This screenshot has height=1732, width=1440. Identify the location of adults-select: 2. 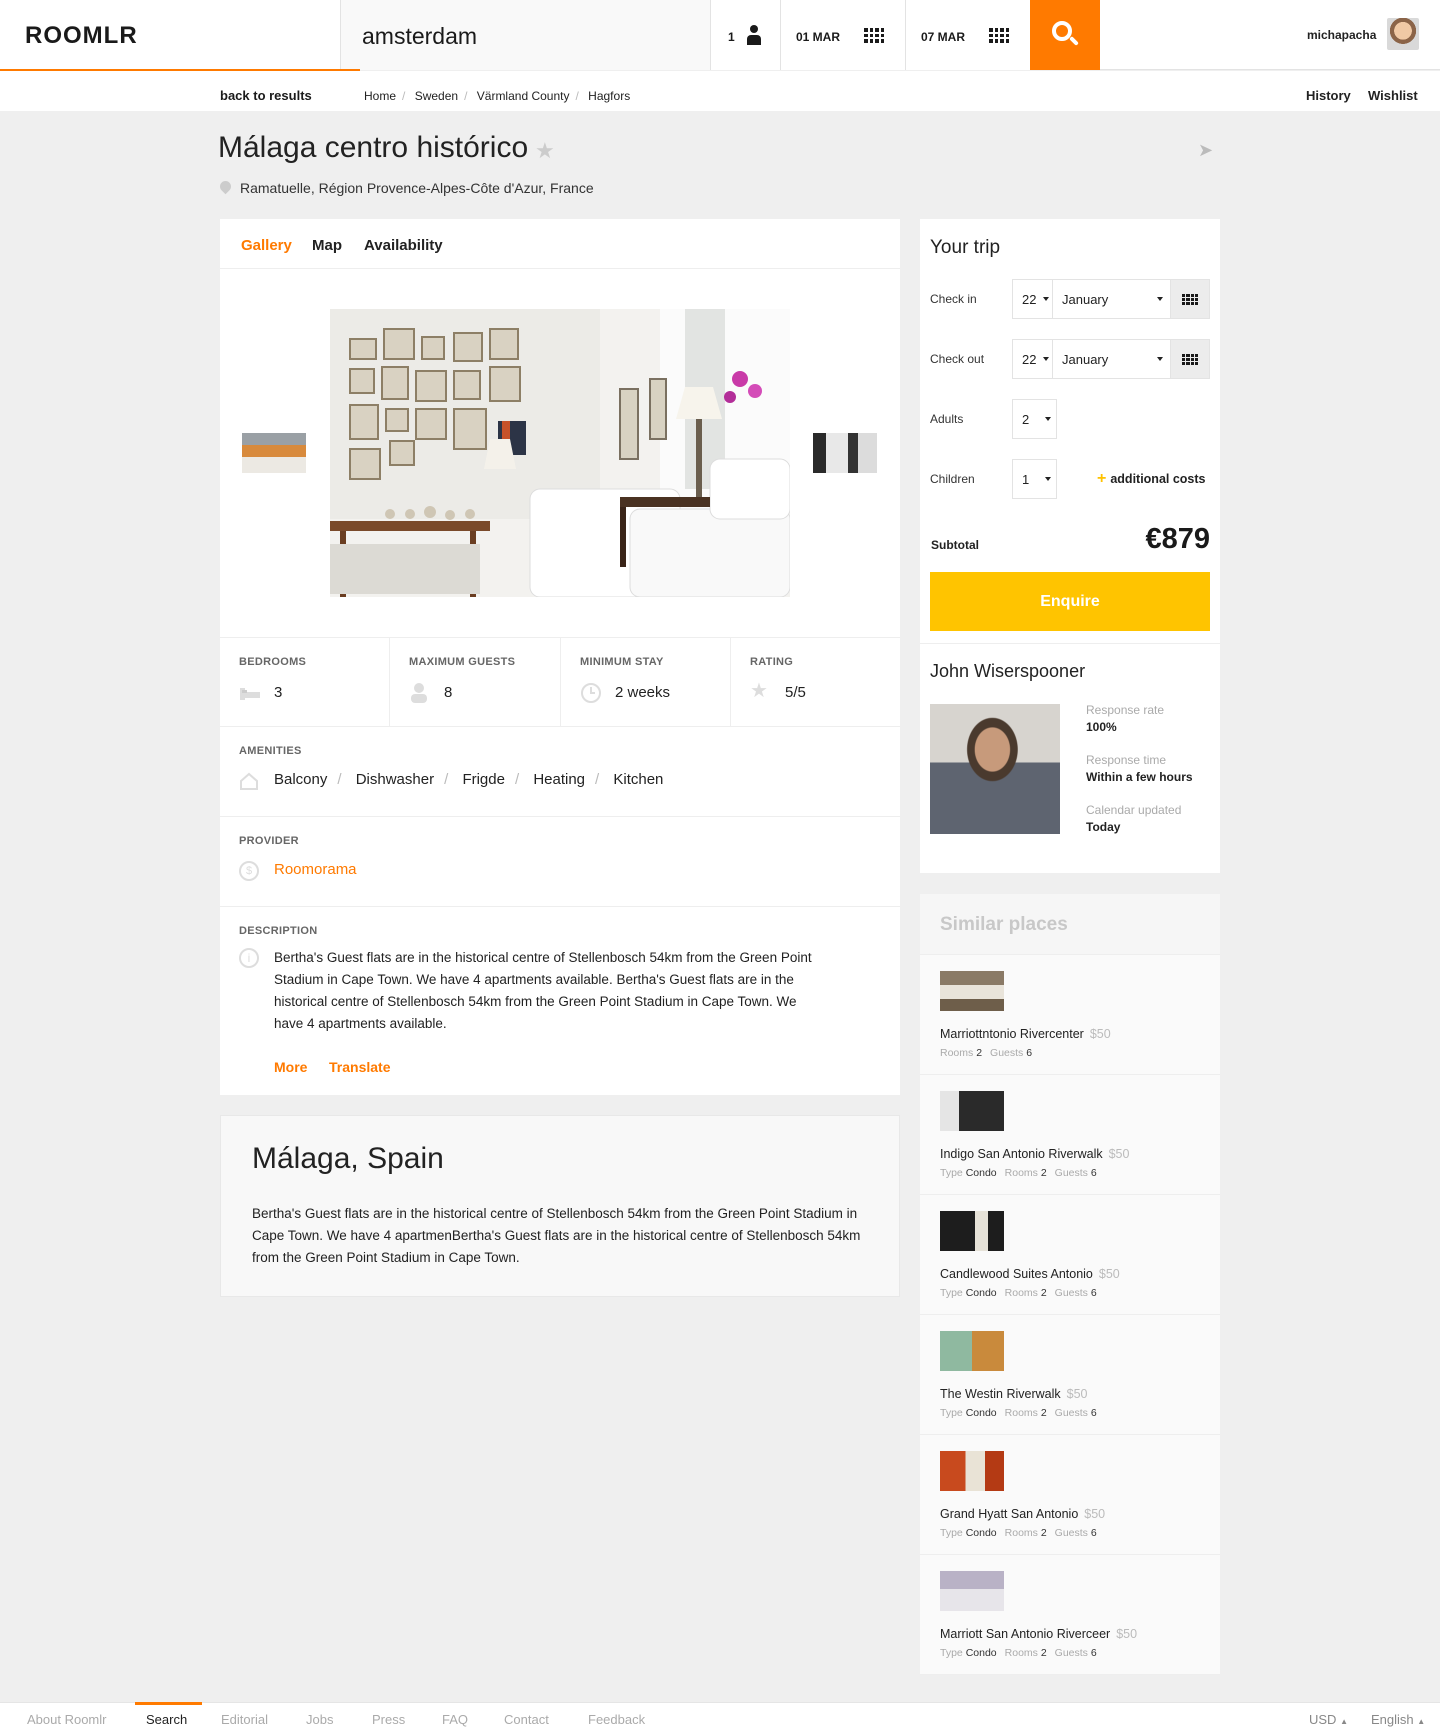
(1034, 419).